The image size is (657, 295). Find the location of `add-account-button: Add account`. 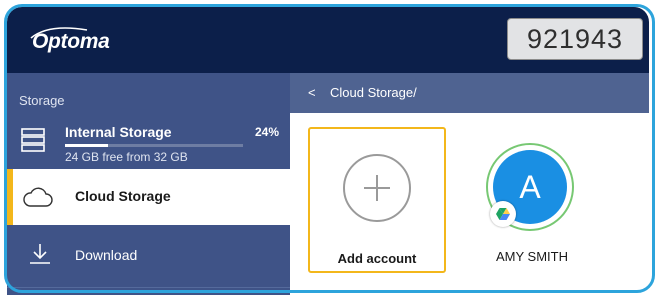

add-account-button: Add account is located at coordinates (377, 200).